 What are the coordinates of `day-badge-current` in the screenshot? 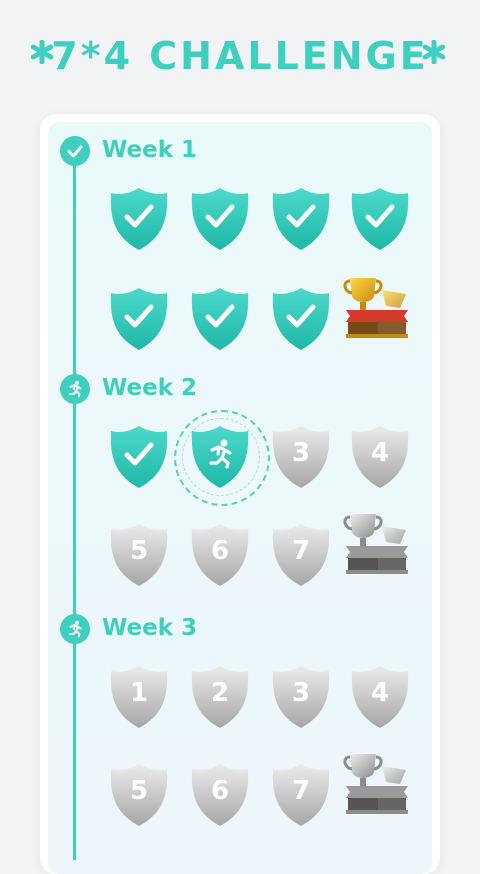 It's located at (220, 457).